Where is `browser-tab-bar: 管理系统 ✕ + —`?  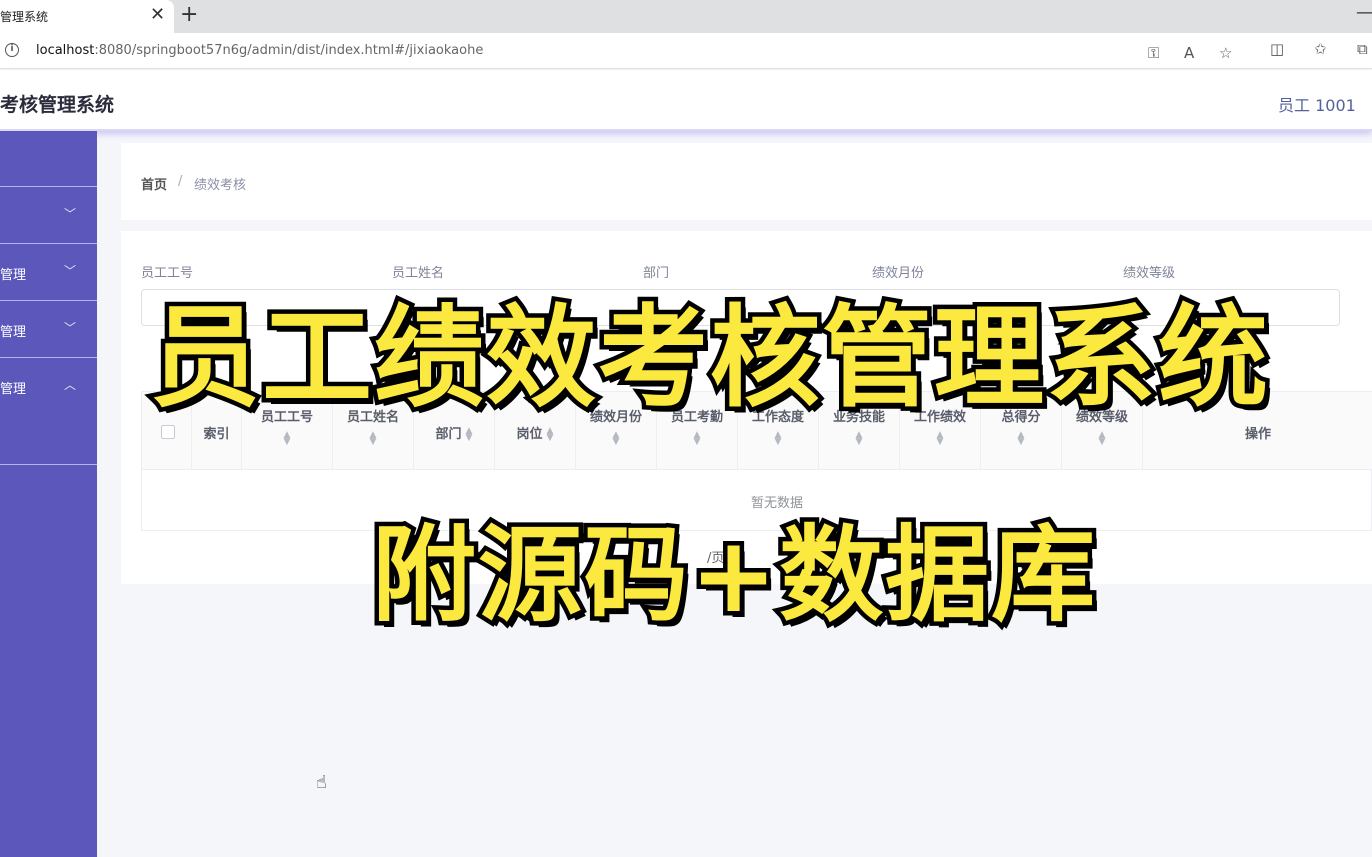
browser-tab-bar: 管理系统 ✕ + — is located at coordinates (686, 16).